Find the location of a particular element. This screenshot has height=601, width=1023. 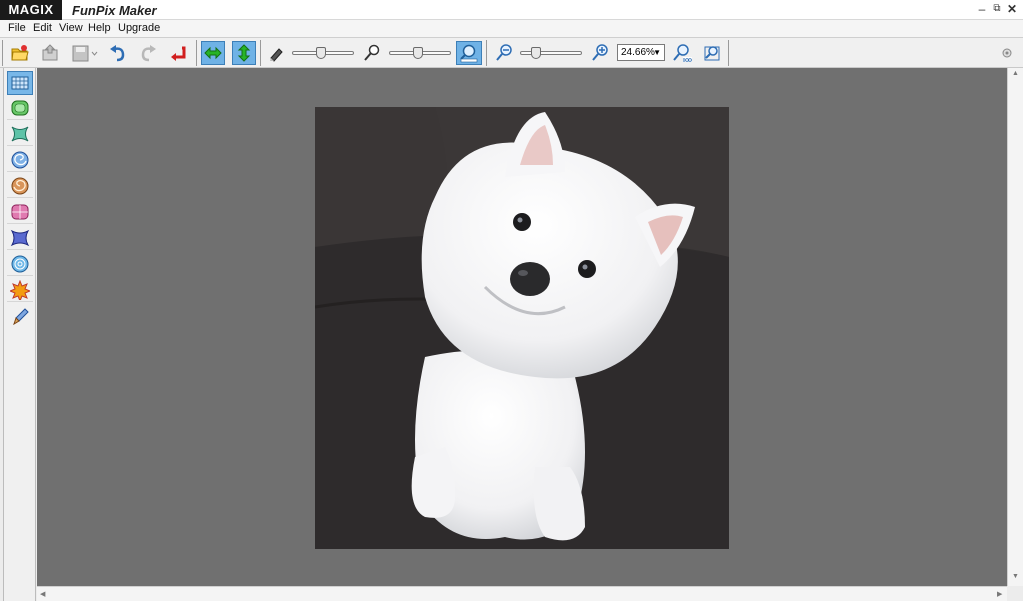

twirl-icon is located at coordinates (20, 185).